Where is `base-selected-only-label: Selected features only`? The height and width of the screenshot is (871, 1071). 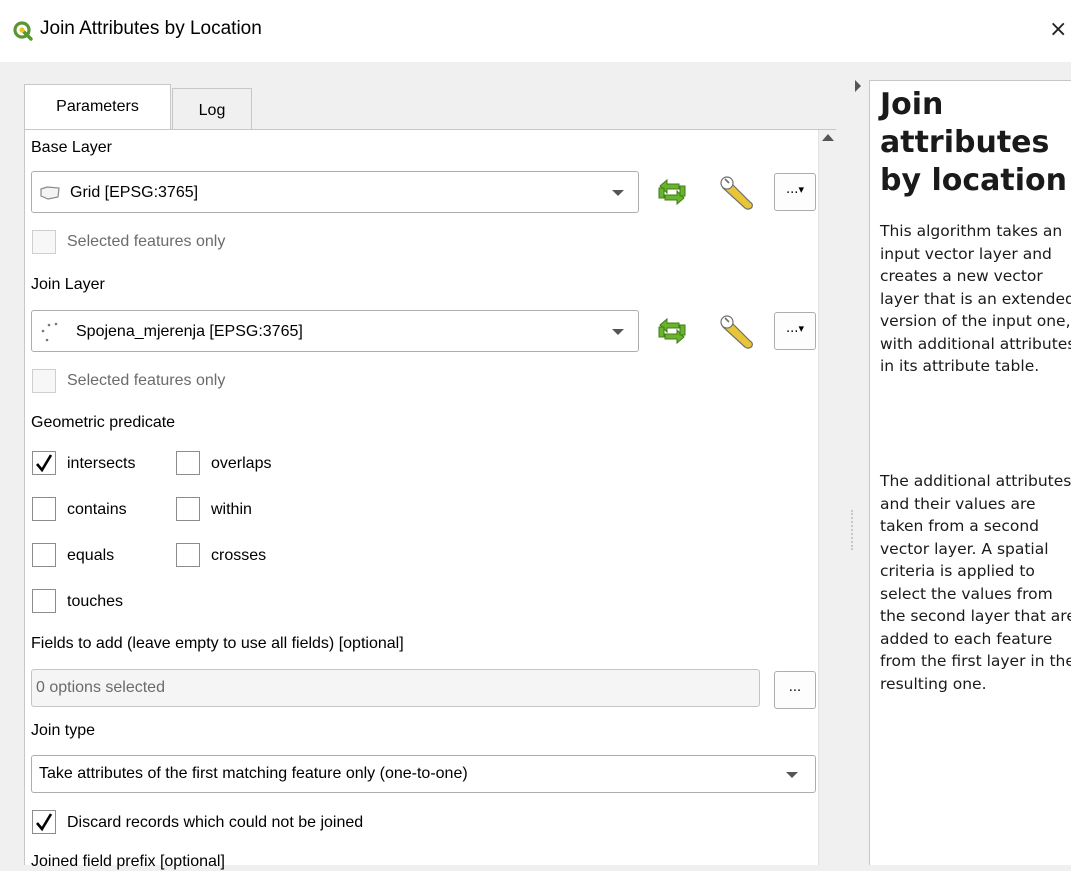
base-selected-only-label: Selected features only is located at coordinates (146, 241).